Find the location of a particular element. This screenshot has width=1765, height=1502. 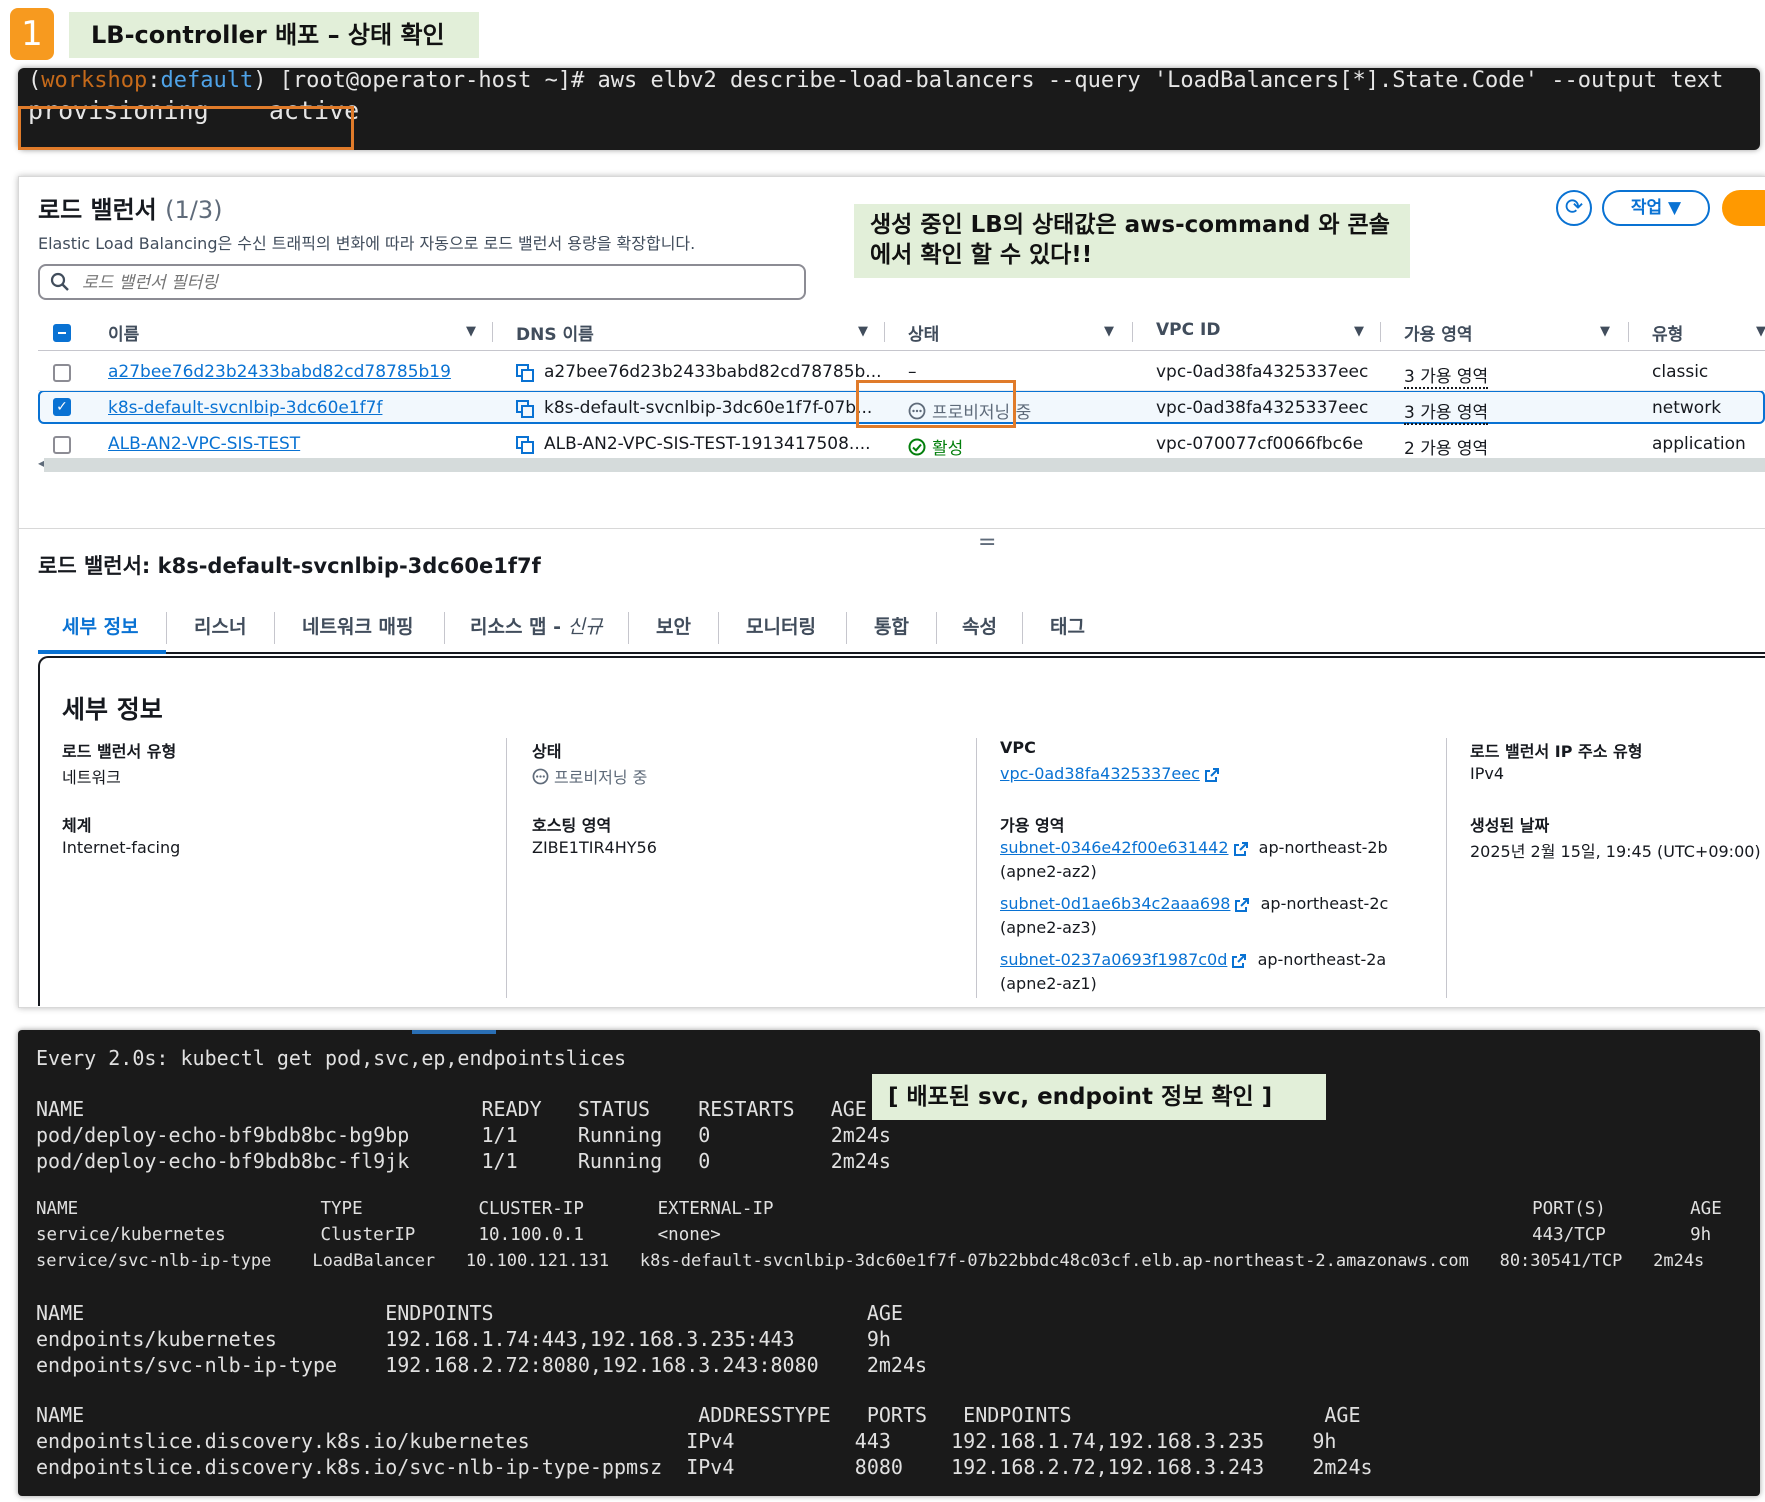

tab-listeners: 리스너 is located at coordinates (220, 625).